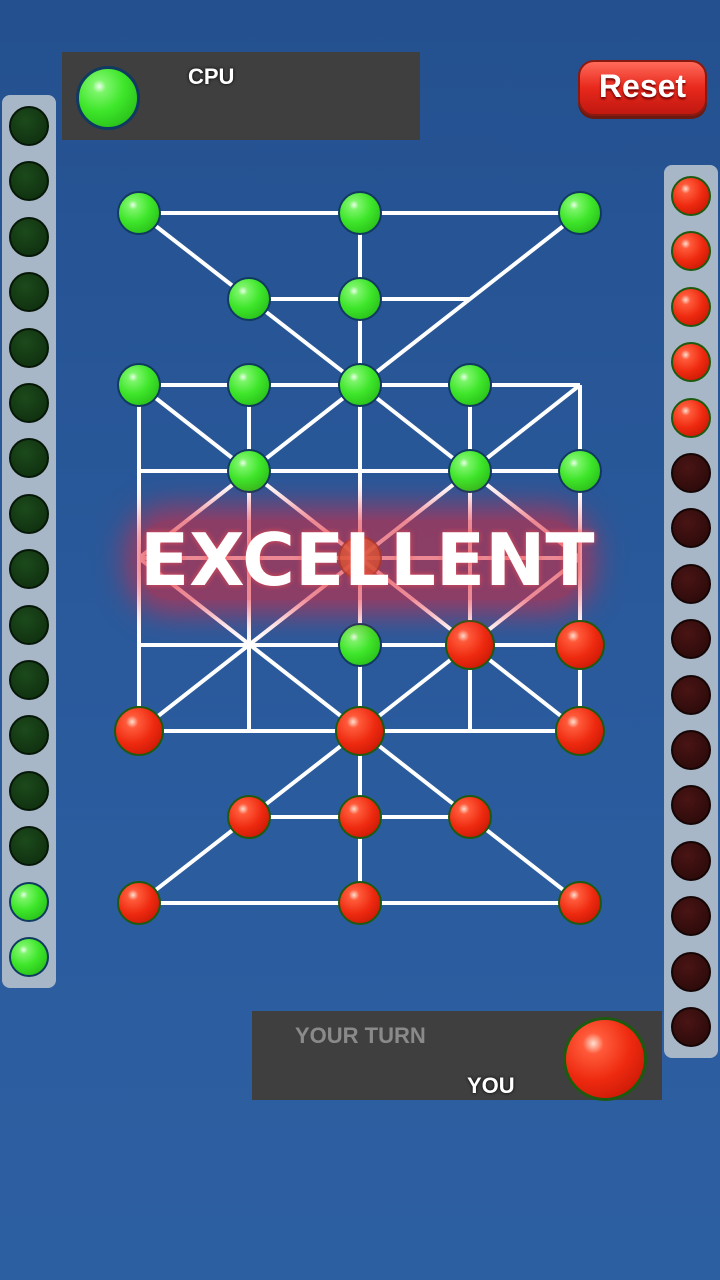  Describe the element at coordinates (491, 1085) in the screenshot. I see `player-label: YOU` at that location.